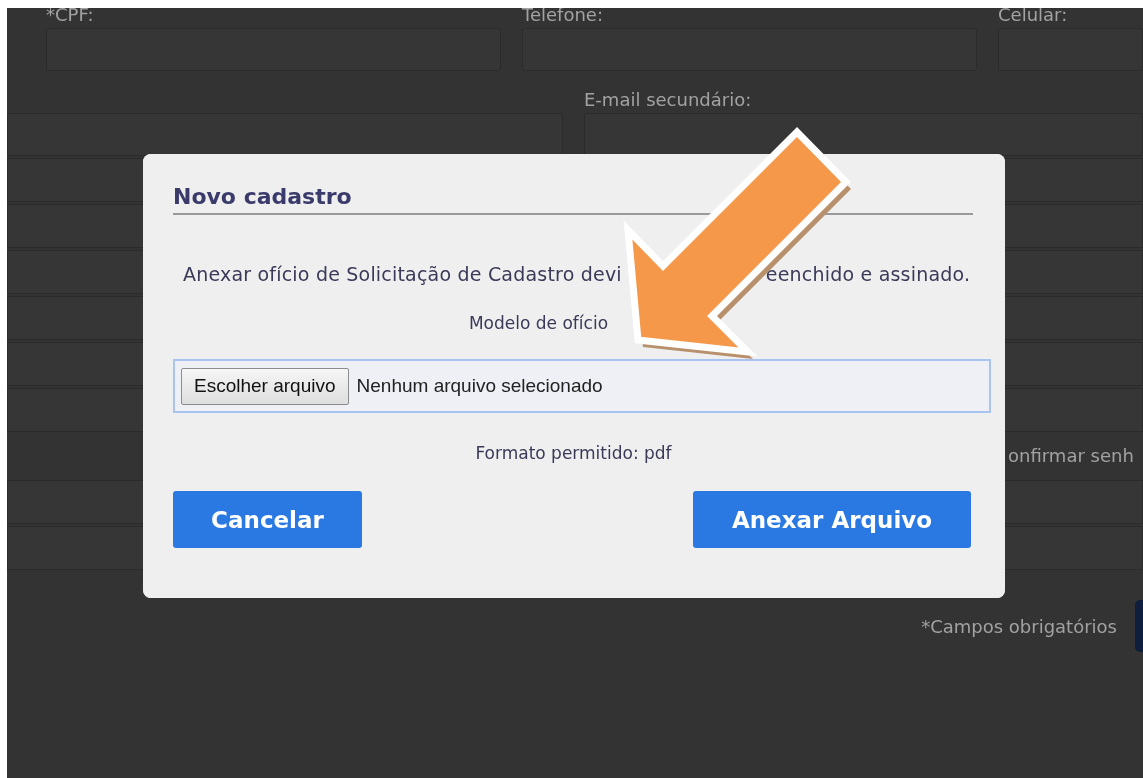  I want to click on required-note: *Campos obrigatórios, so click(1019, 626).